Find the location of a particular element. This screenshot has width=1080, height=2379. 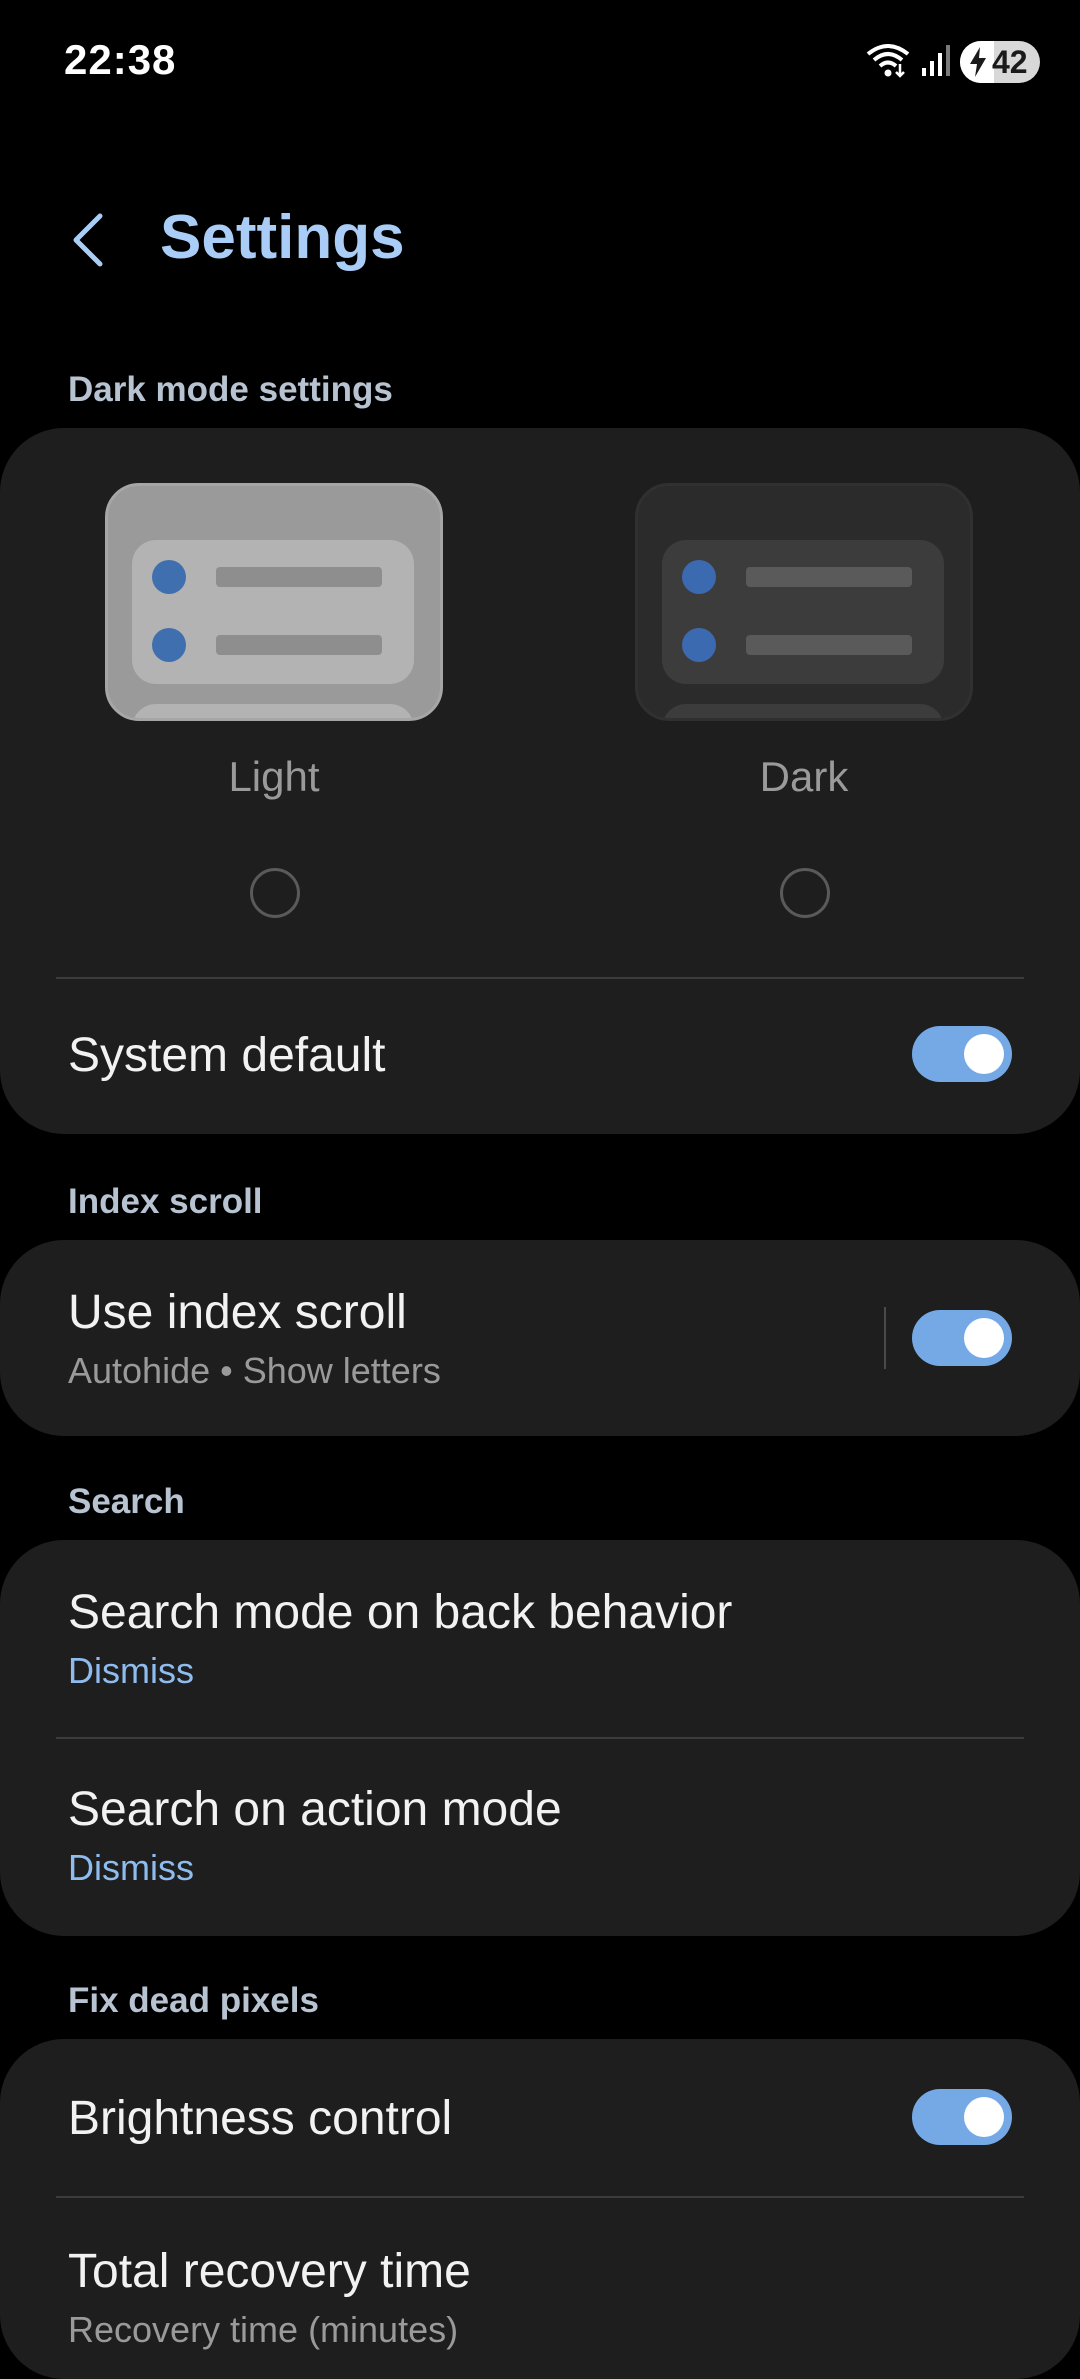

light-mode-preview is located at coordinates (274, 602).